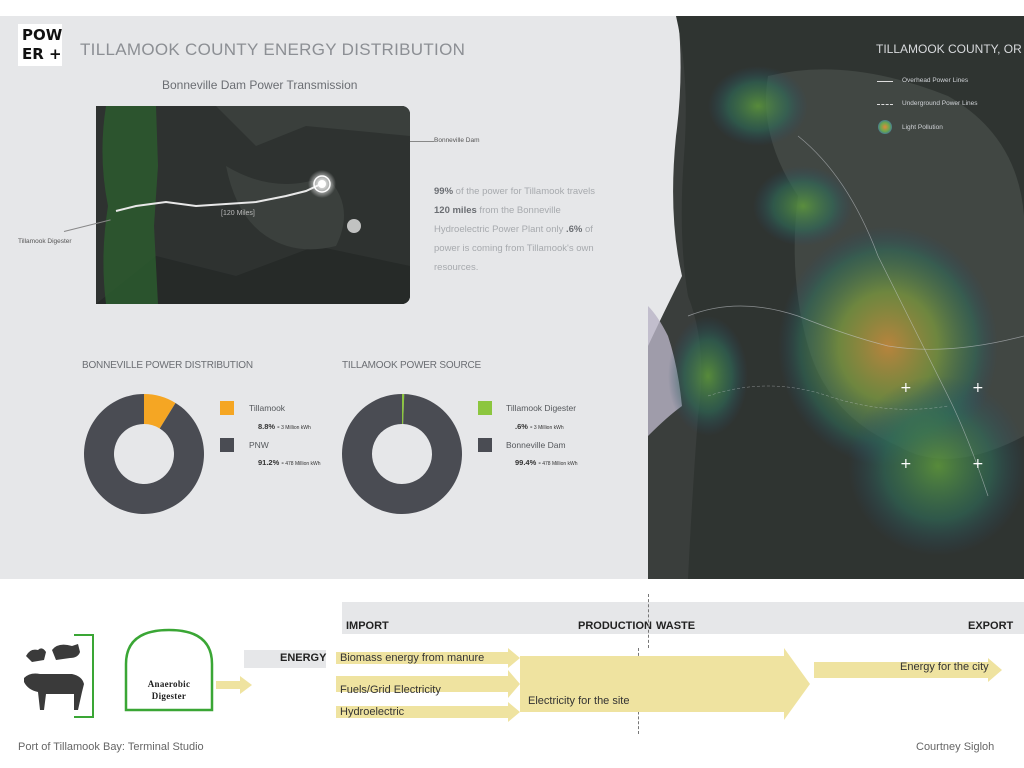 The width and height of the screenshot is (1024, 768). What do you see at coordinates (271, 462) in the screenshot?
I see `legend-pct: 91.2% -` at bounding box center [271, 462].